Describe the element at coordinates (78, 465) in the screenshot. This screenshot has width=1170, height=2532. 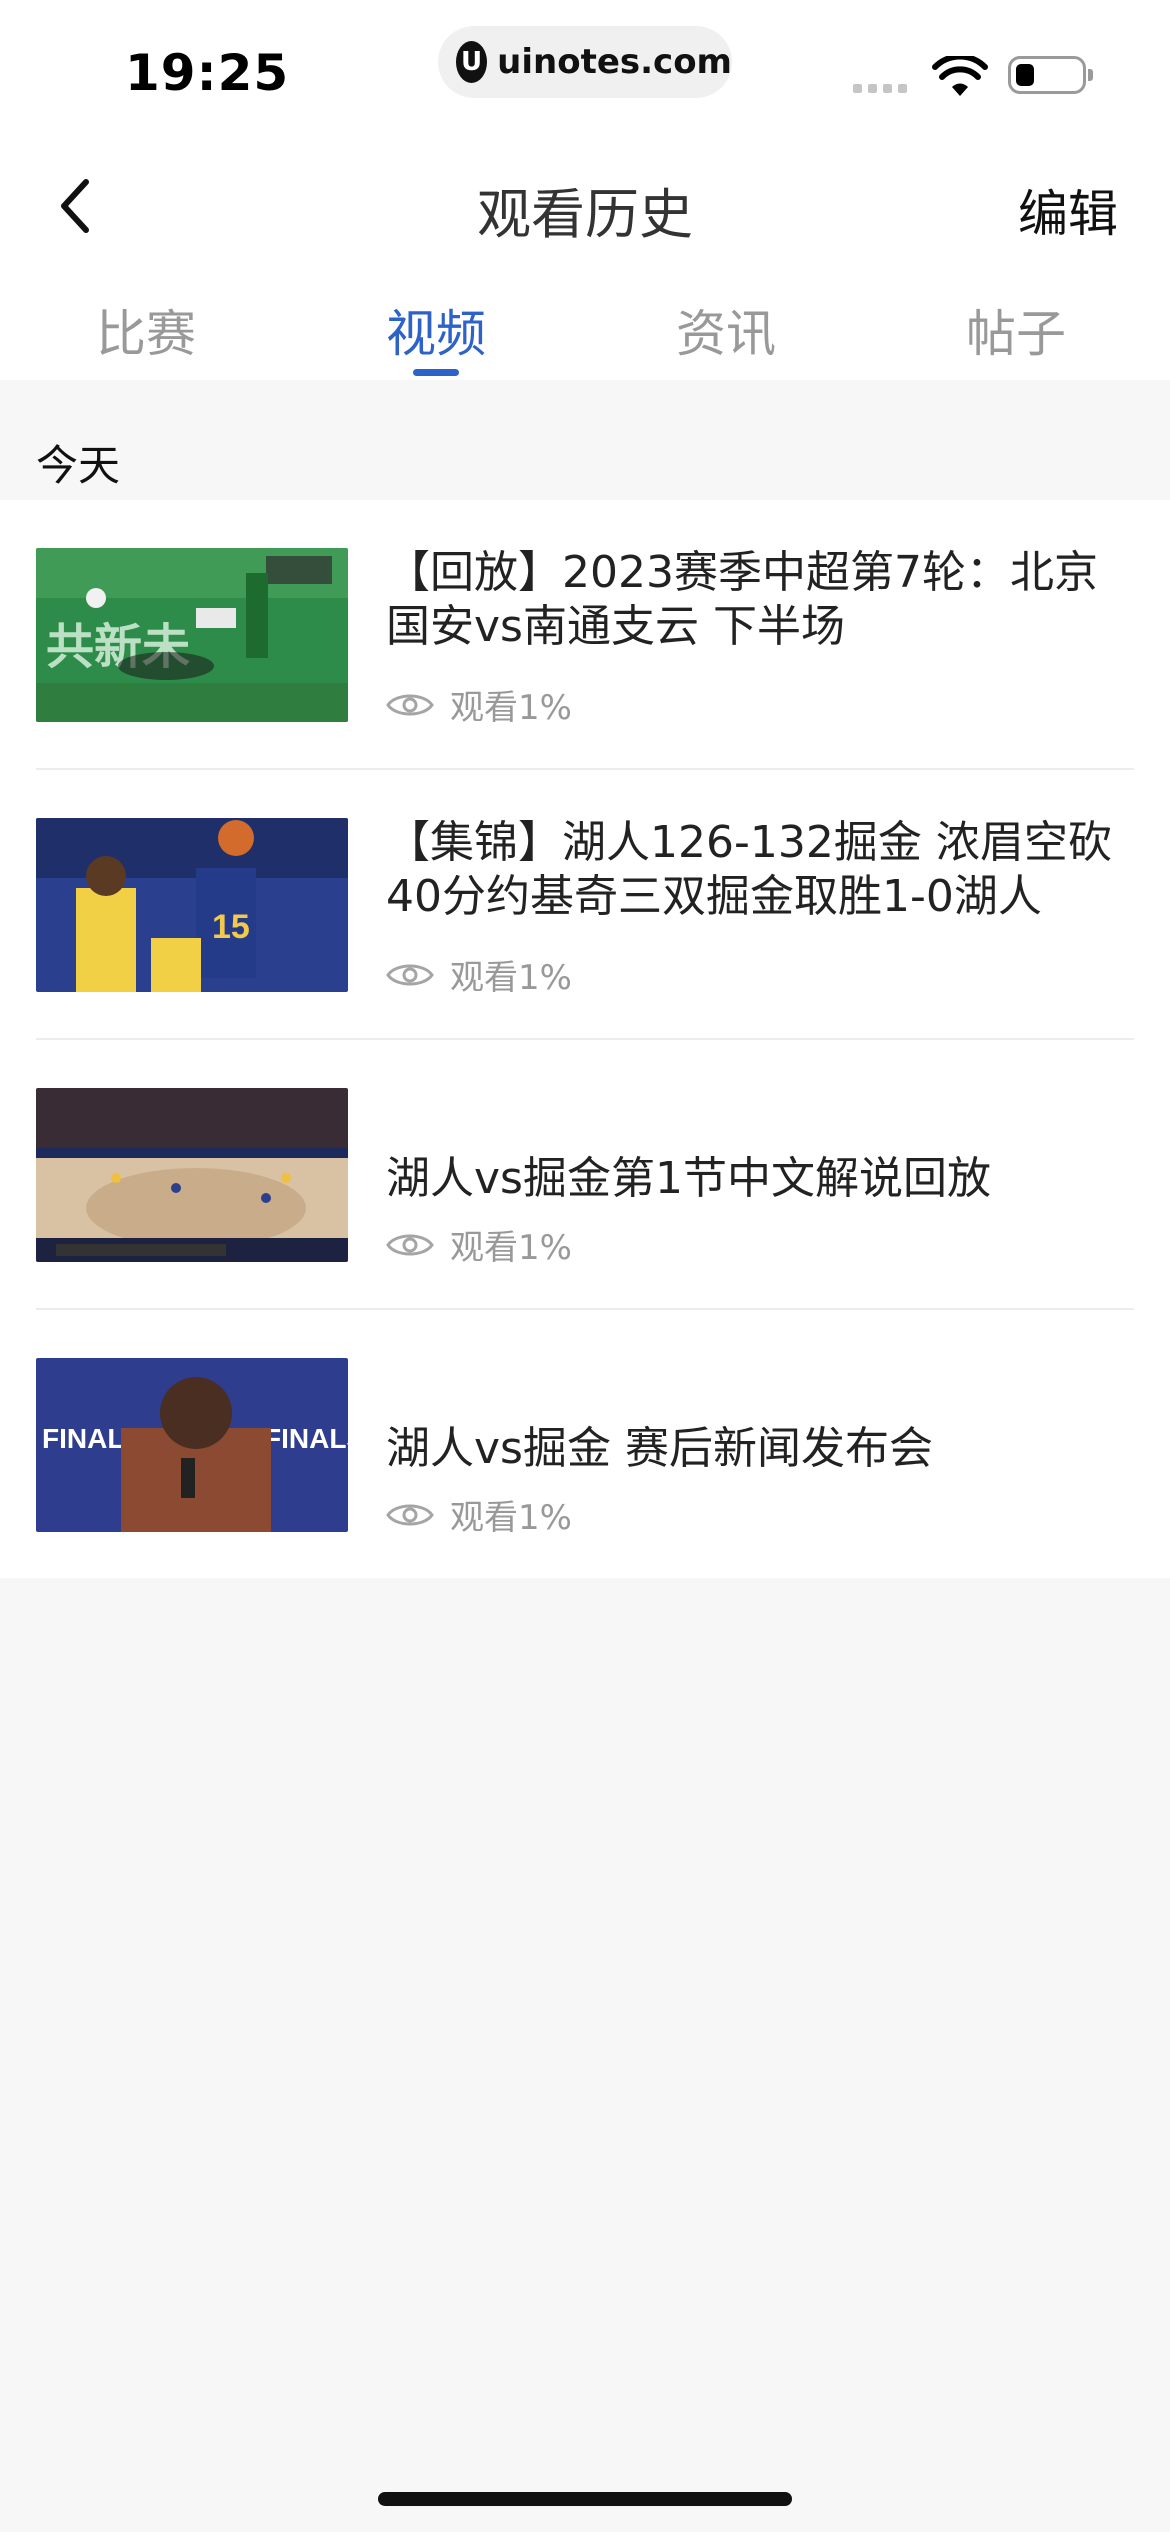
I see `section-title: 今天` at that location.